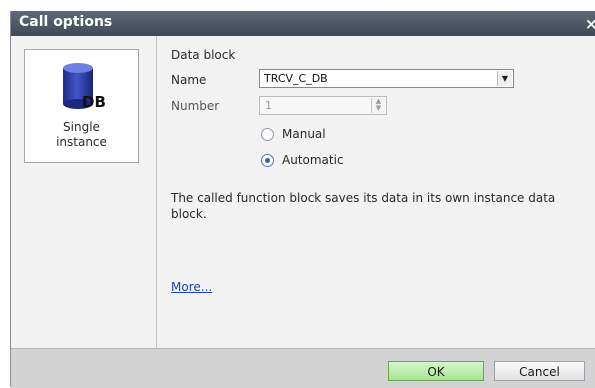 The width and height of the screenshot is (595, 388). What do you see at coordinates (504, 78) in the screenshot?
I see `dropdown-arrow-icon: ▼` at bounding box center [504, 78].